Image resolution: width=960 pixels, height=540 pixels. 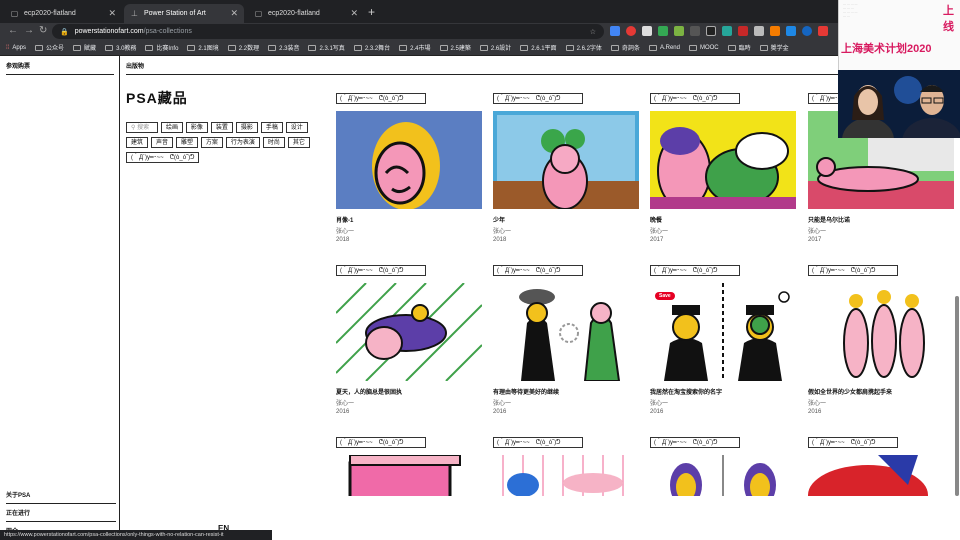 What do you see at coordinates (774, 47) in the screenshot?
I see `bookmark-folder: 獎学金` at bounding box center [774, 47].